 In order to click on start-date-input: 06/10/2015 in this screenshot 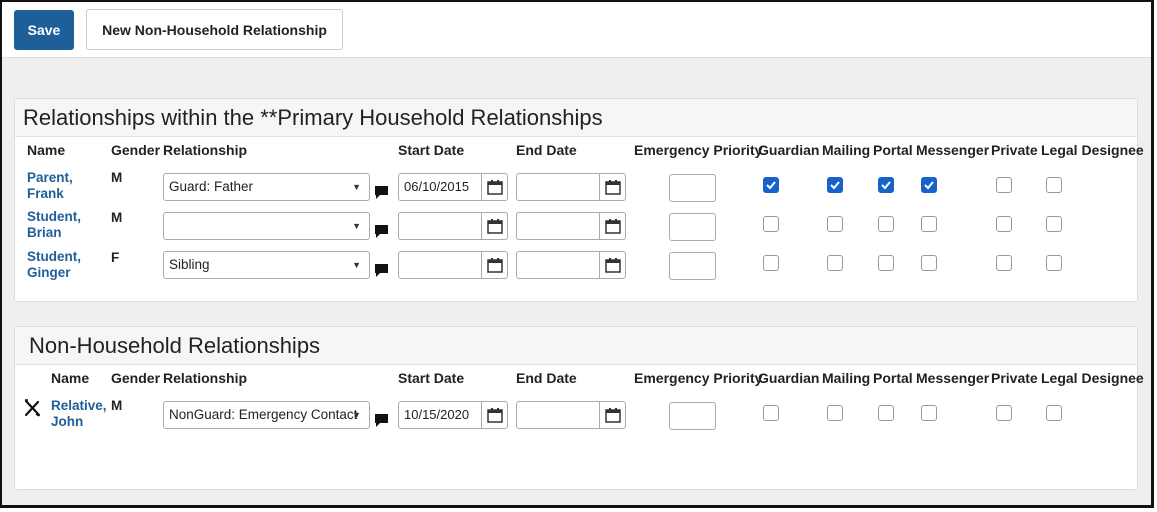, I will do `click(453, 187)`.